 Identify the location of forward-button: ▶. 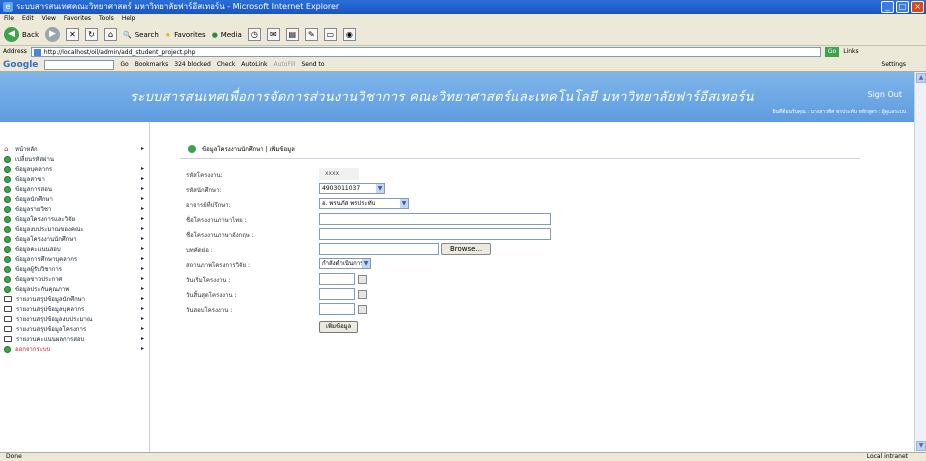
(52, 34).